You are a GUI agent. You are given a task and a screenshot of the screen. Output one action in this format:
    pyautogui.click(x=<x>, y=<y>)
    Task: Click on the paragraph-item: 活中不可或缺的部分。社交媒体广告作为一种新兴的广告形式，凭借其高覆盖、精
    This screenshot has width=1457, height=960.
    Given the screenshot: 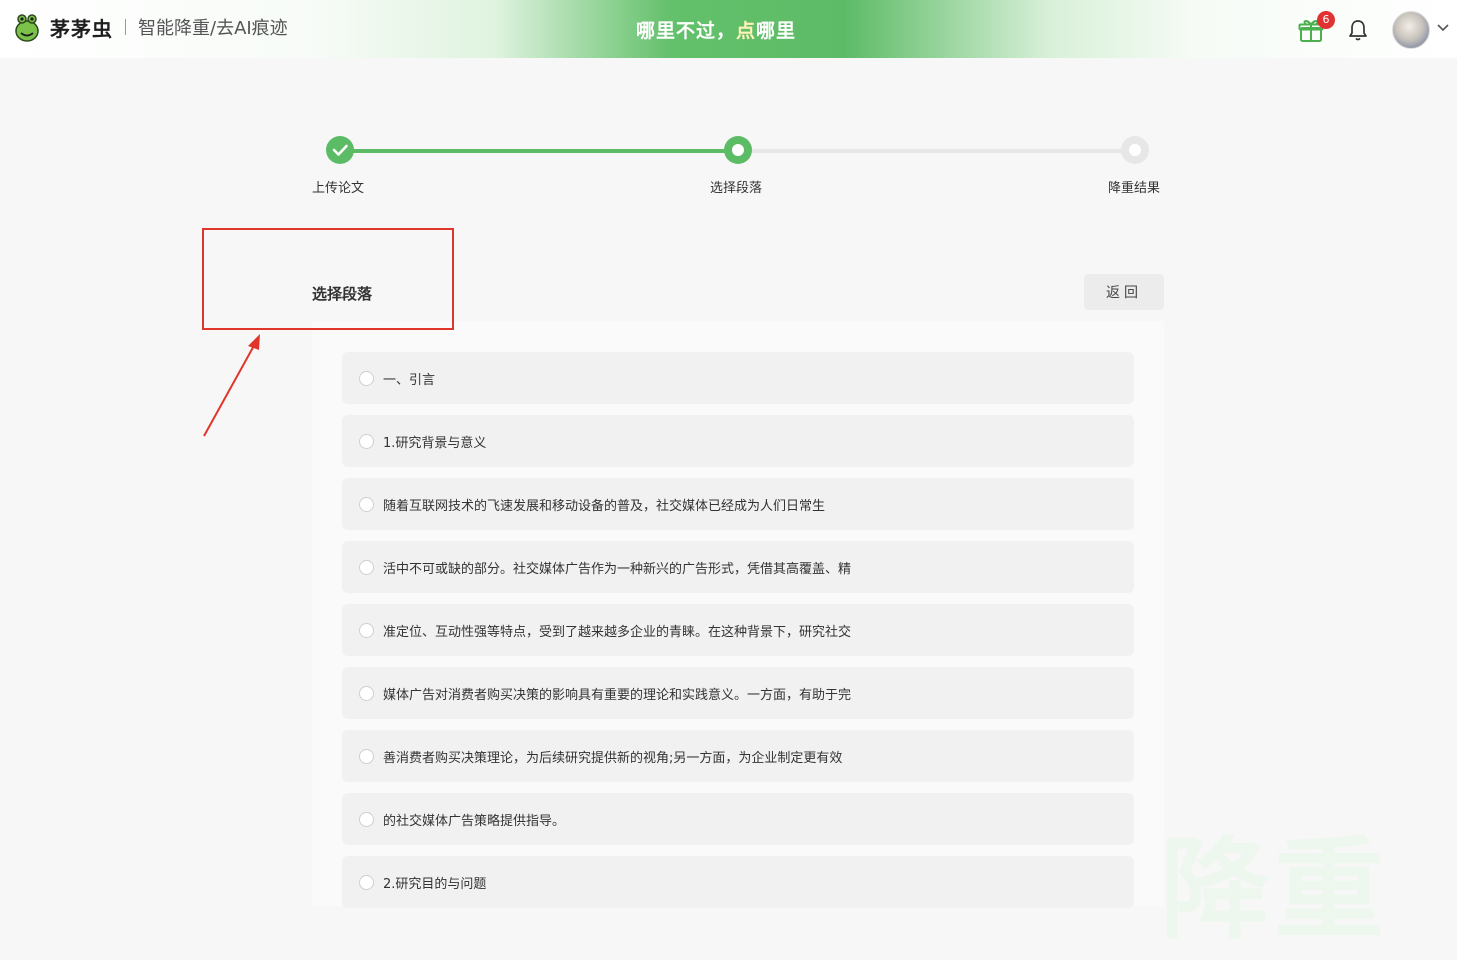 What is the action you would take?
    pyautogui.click(x=738, y=567)
    